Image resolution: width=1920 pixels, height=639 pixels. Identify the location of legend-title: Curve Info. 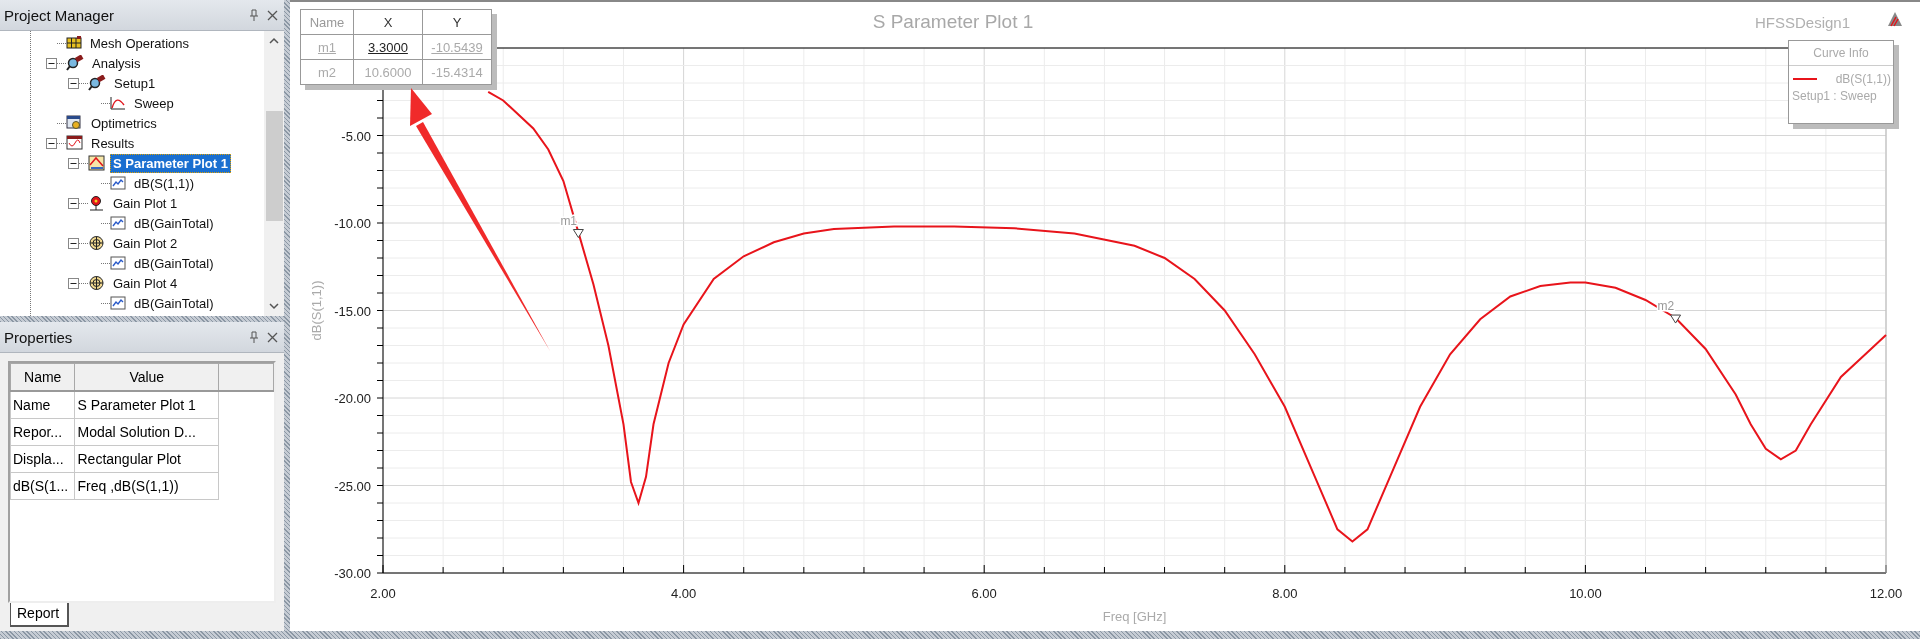
(1841, 53).